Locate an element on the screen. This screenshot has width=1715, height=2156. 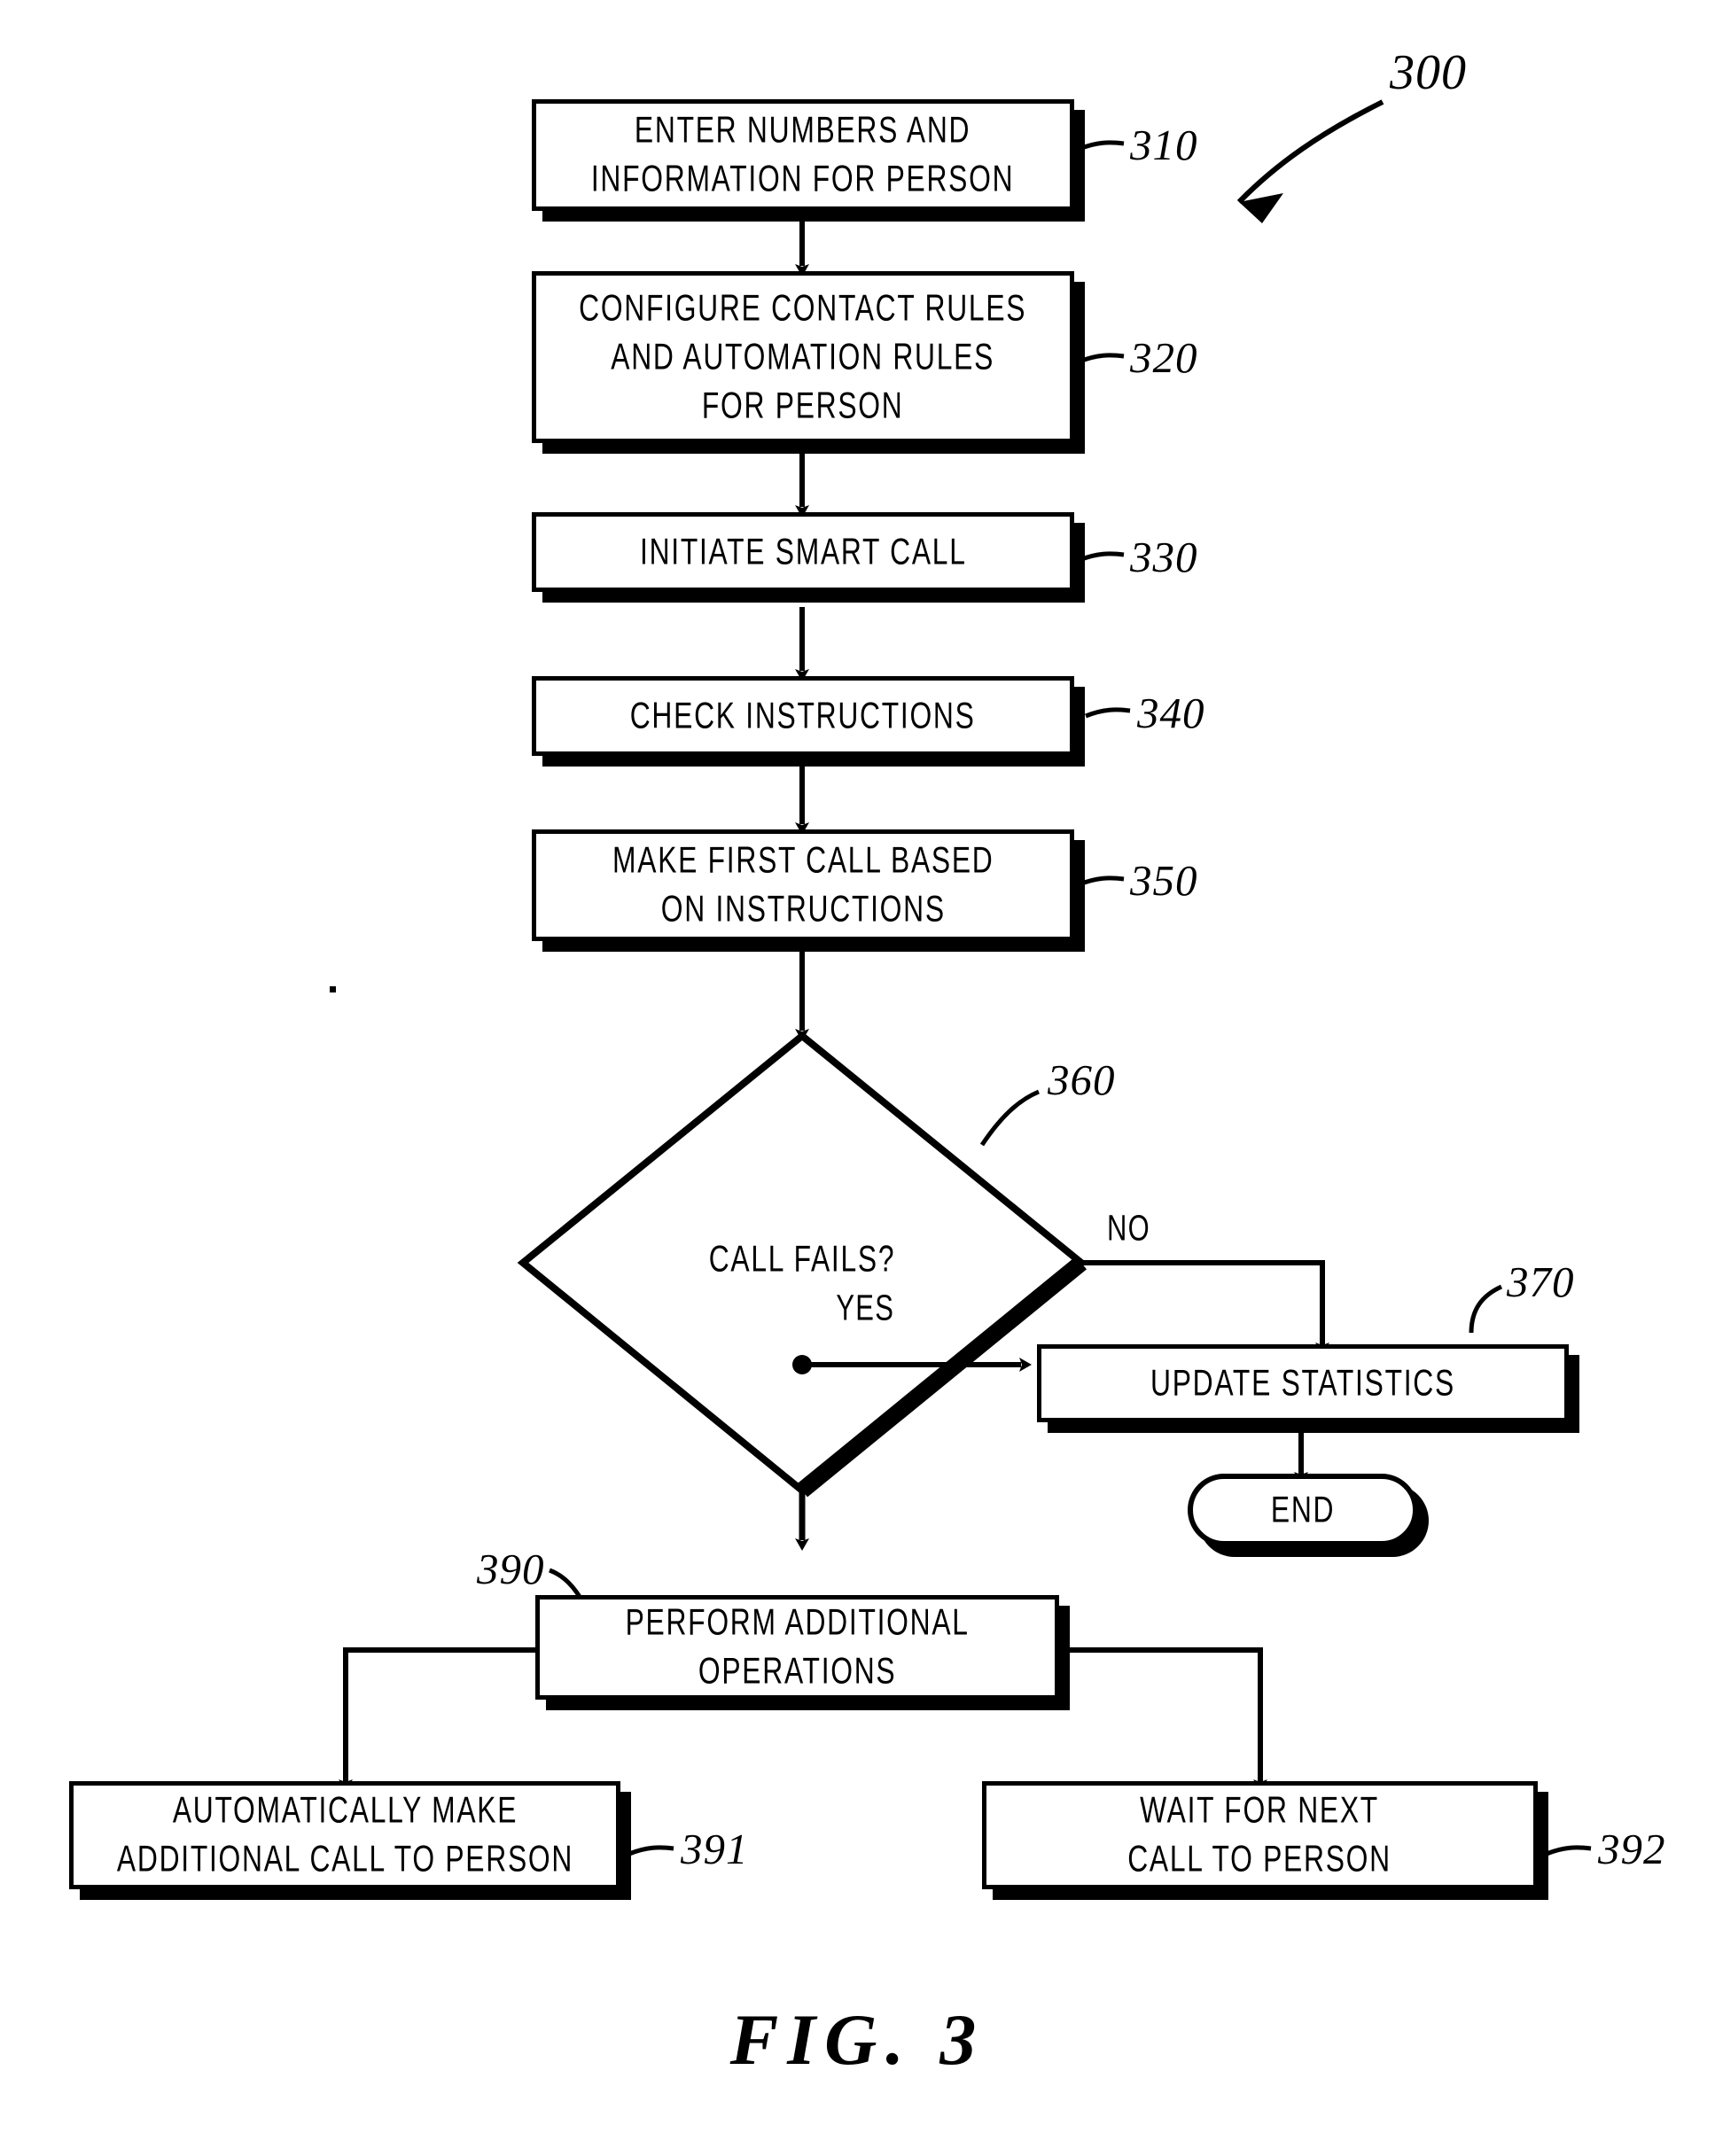
node-process-370: UPDATE STATISTICS is located at coordinates (1303, 1383).